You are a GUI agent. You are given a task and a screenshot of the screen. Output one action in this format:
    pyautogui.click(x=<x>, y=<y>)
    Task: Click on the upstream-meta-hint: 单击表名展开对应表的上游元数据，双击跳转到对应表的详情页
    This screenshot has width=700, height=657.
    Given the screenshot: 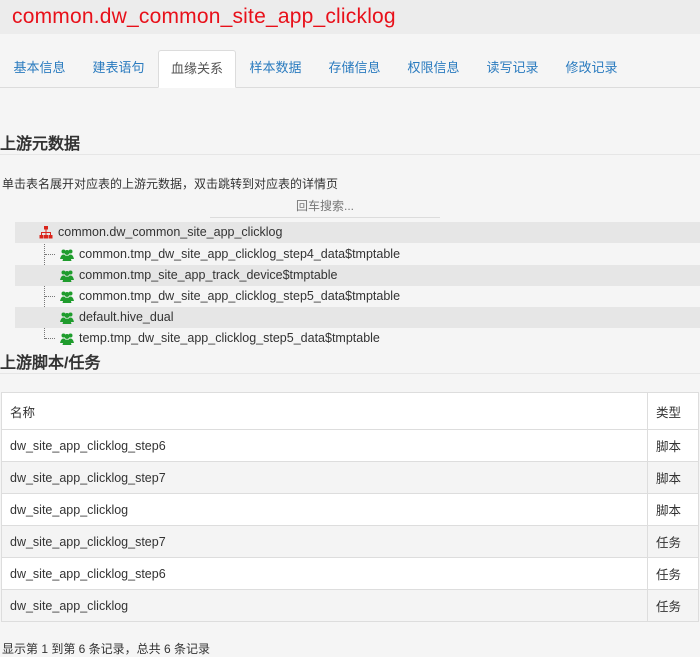 What is the action you would take?
    pyautogui.click(x=170, y=184)
    